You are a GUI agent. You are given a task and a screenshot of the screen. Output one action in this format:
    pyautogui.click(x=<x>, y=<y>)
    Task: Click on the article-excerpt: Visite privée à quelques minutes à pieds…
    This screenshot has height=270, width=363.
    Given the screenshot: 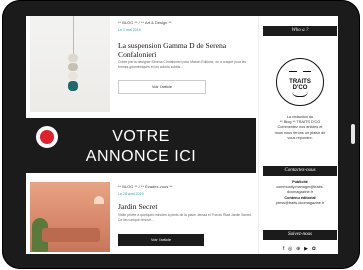 What is the action you would take?
    pyautogui.click(x=185, y=217)
    